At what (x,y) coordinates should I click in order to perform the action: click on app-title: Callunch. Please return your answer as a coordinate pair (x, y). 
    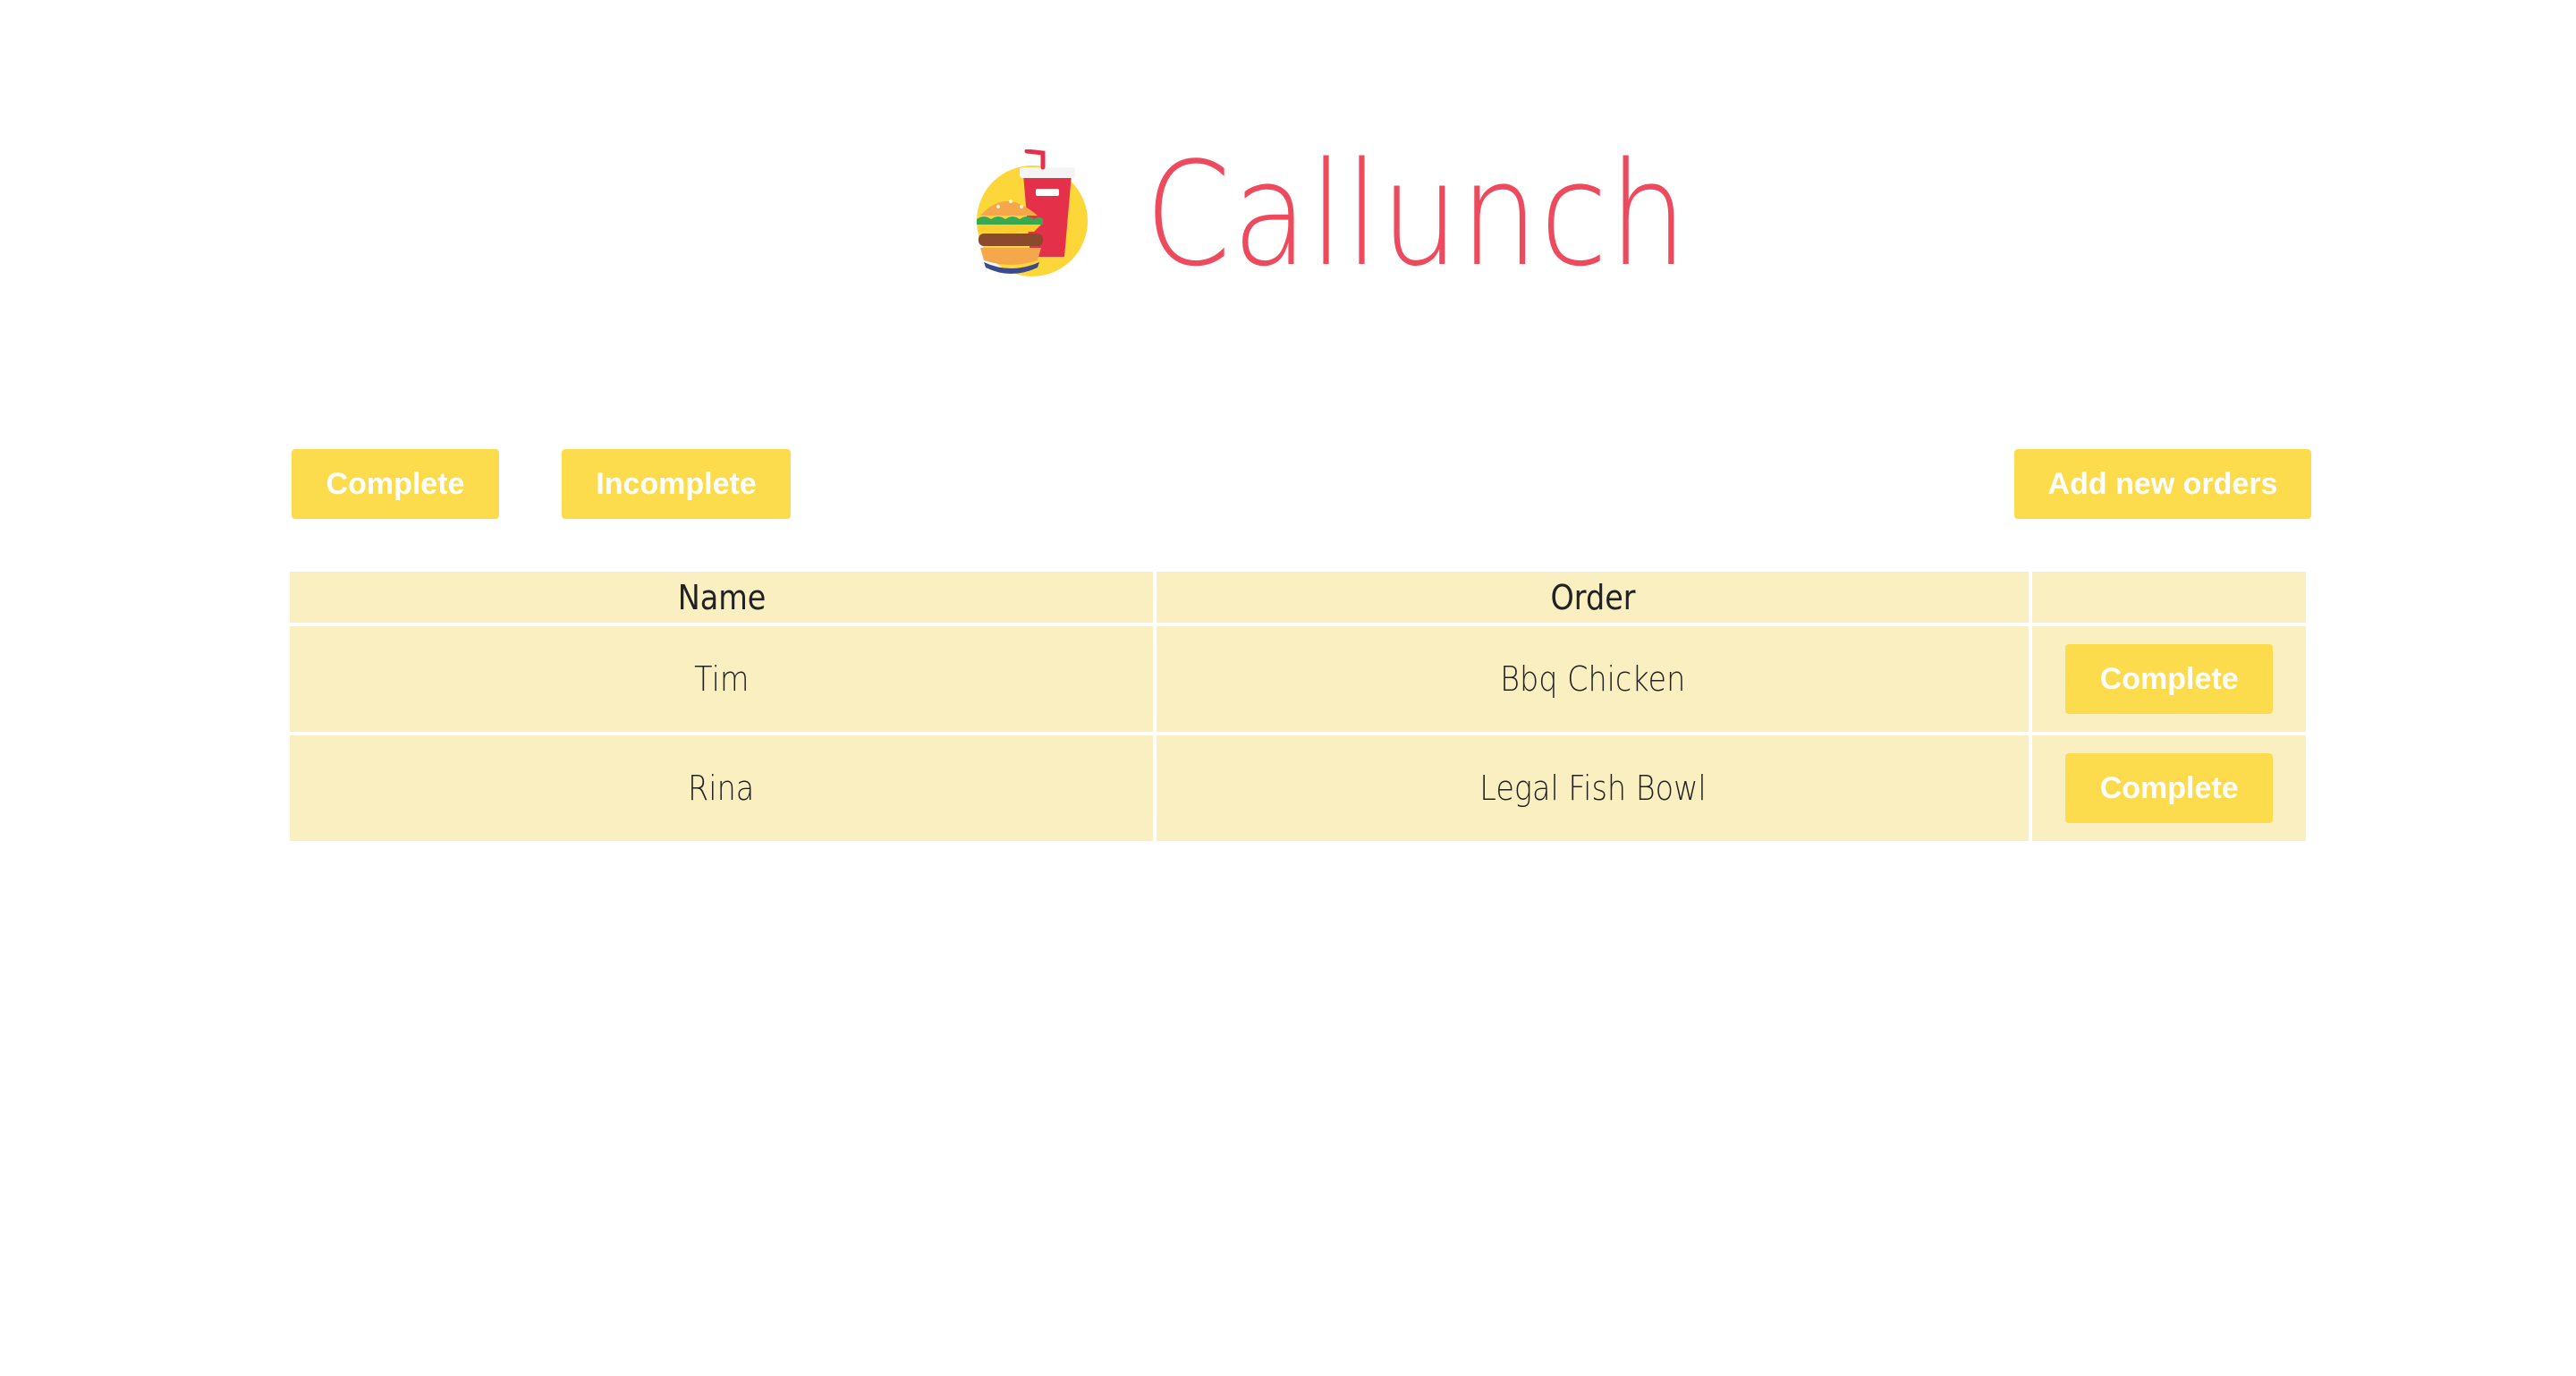
    Looking at the image, I should click on (1417, 215).